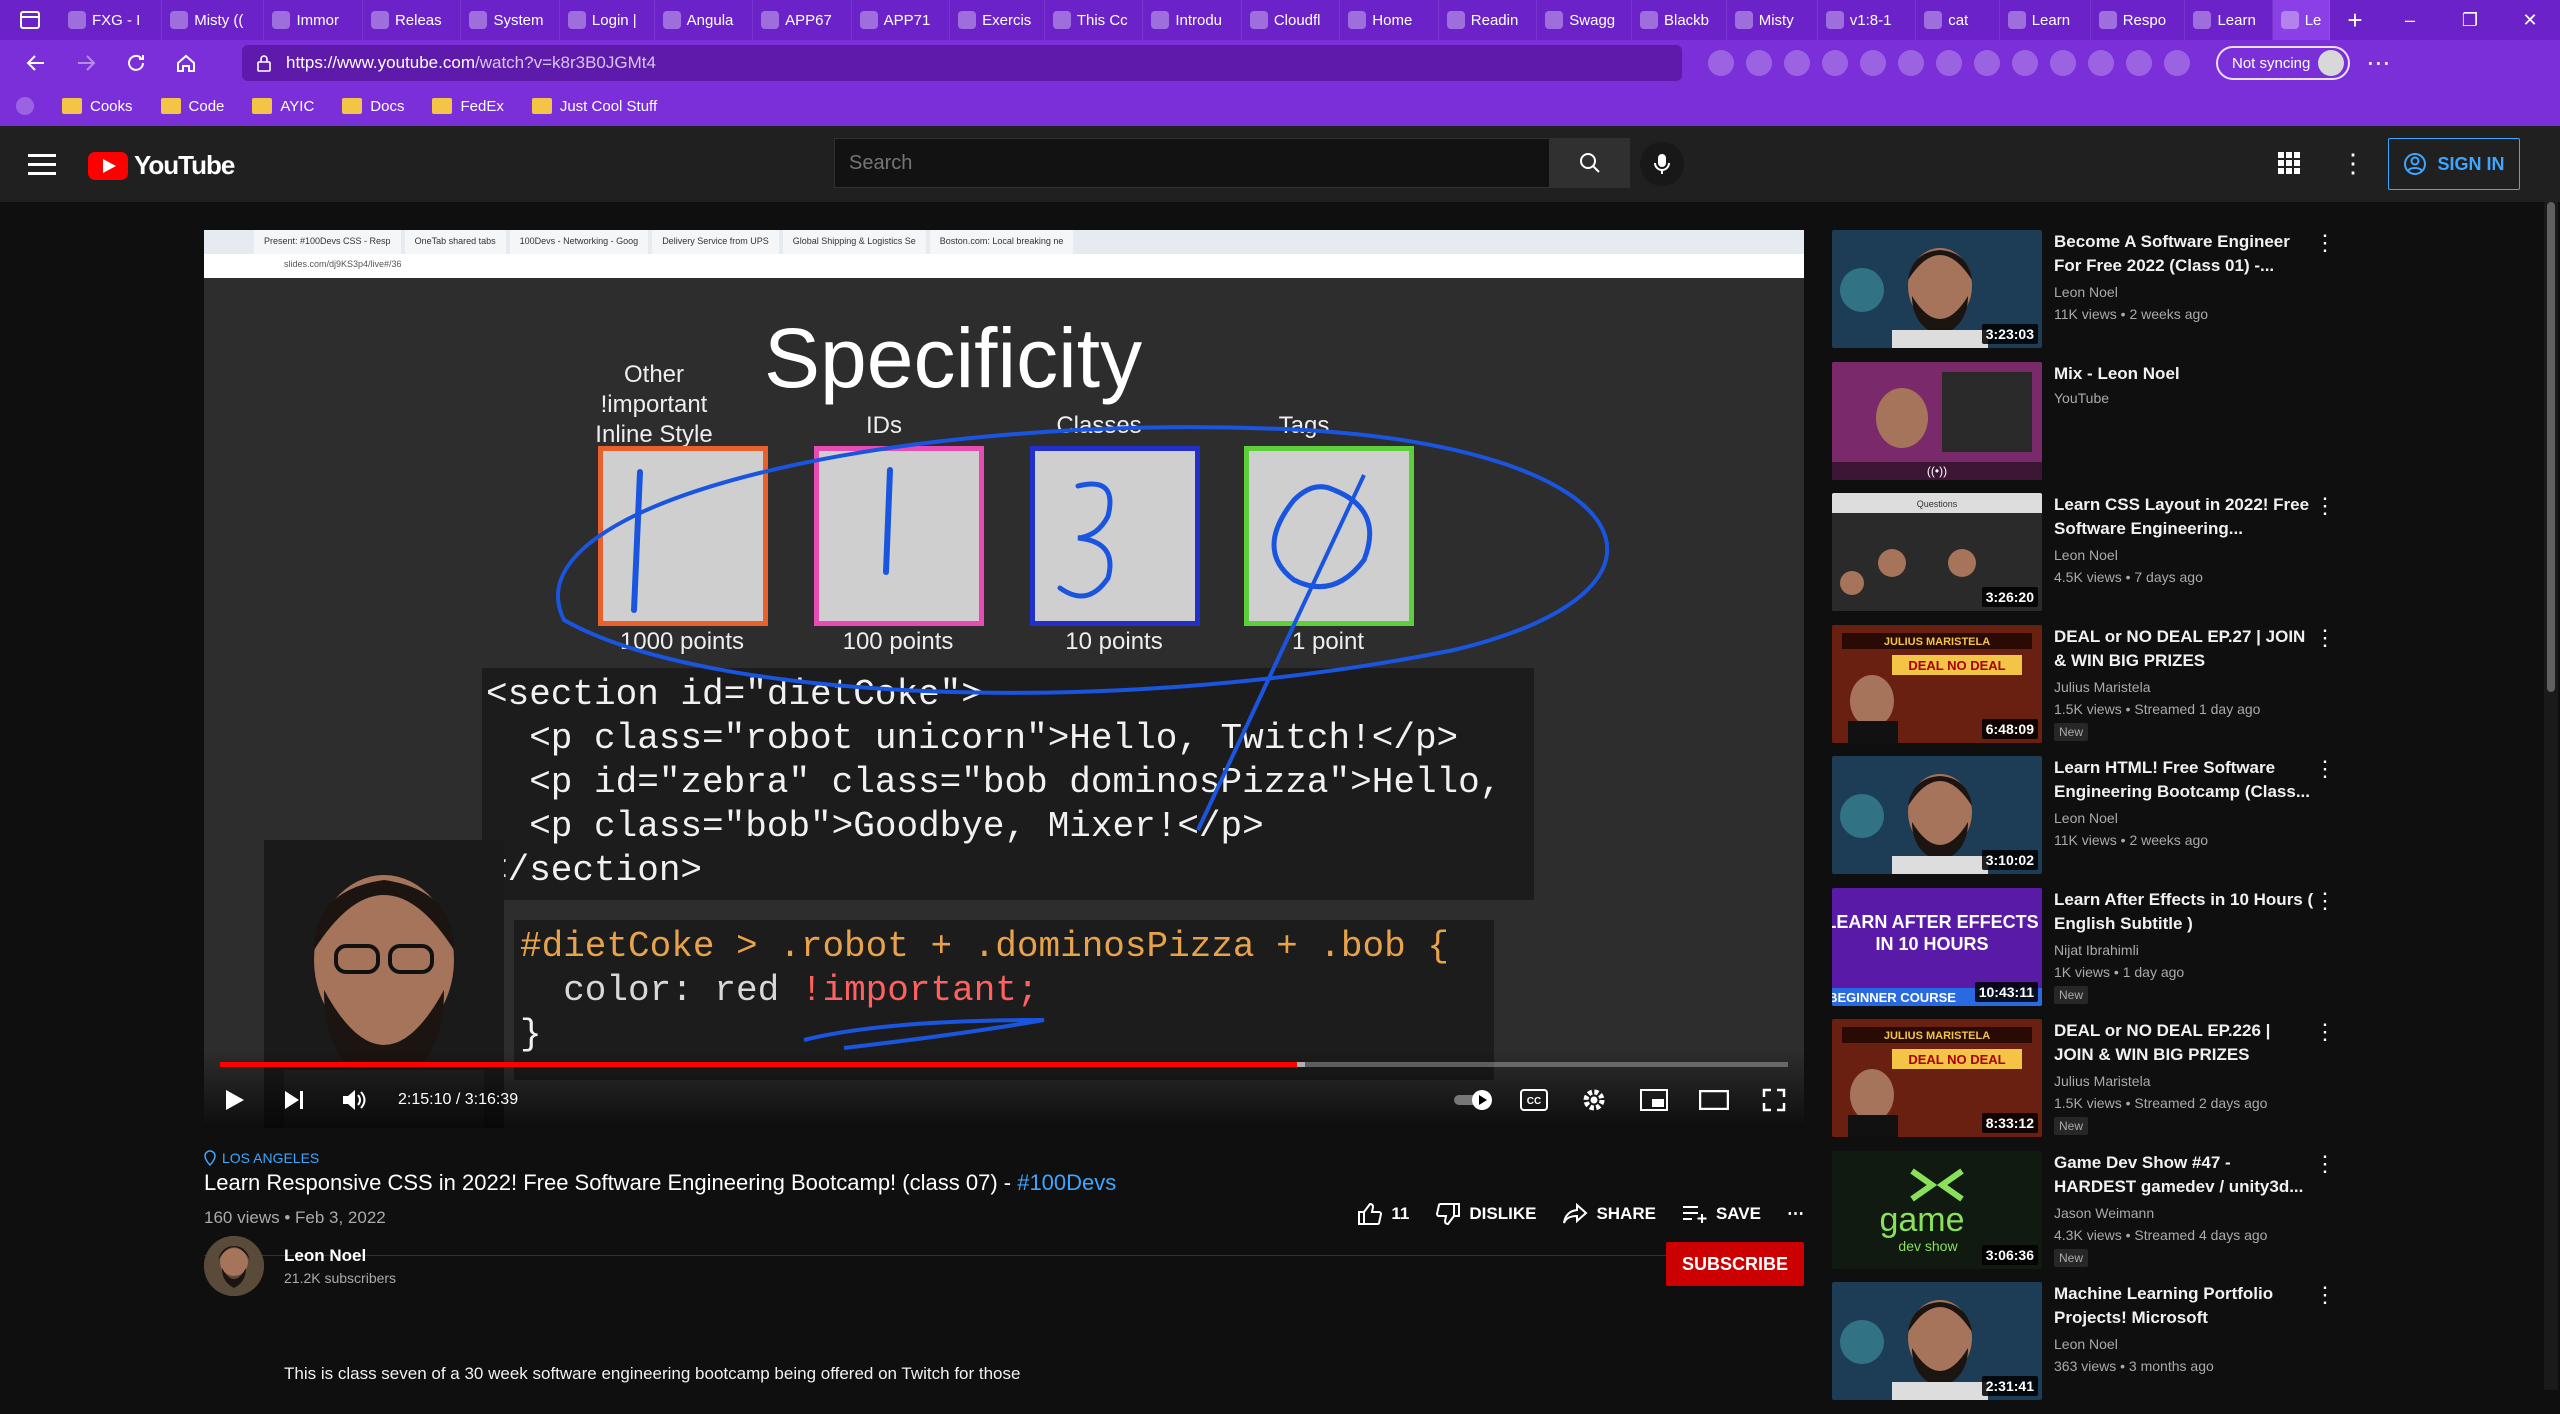 The height and width of the screenshot is (1414, 2560). Describe the element at coordinates (1759, 63) in the screenshot. I see `favorite-star-icon` at that location.